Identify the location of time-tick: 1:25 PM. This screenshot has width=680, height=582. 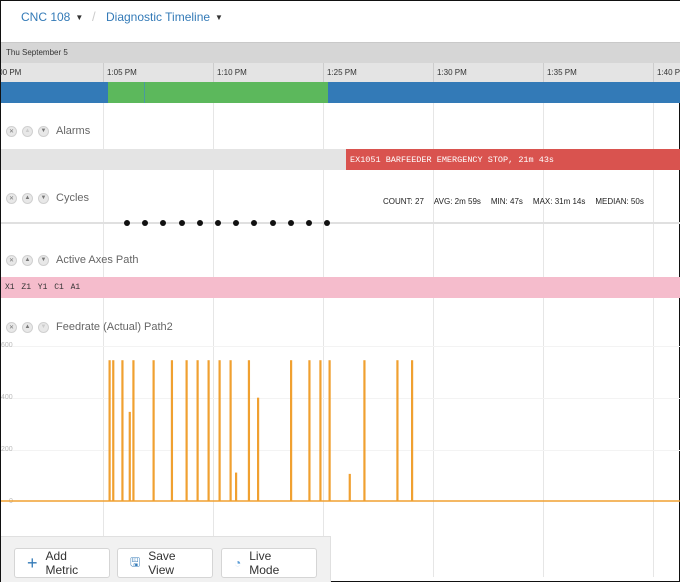
(340, 72).